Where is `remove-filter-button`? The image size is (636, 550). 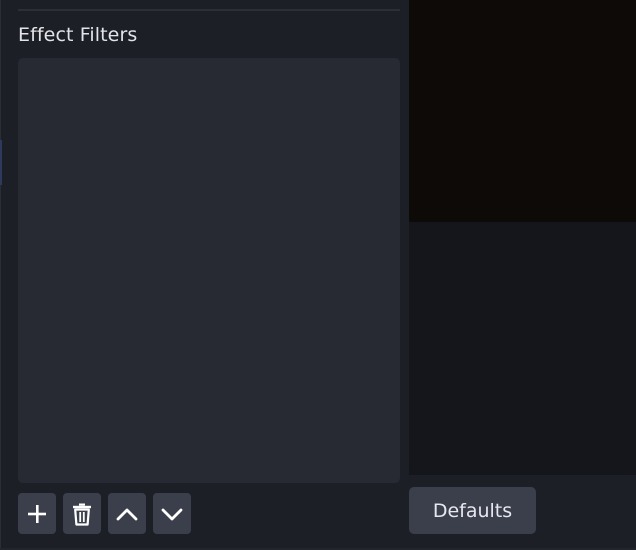
remove-filter-button is located at coordinates (82, 513).